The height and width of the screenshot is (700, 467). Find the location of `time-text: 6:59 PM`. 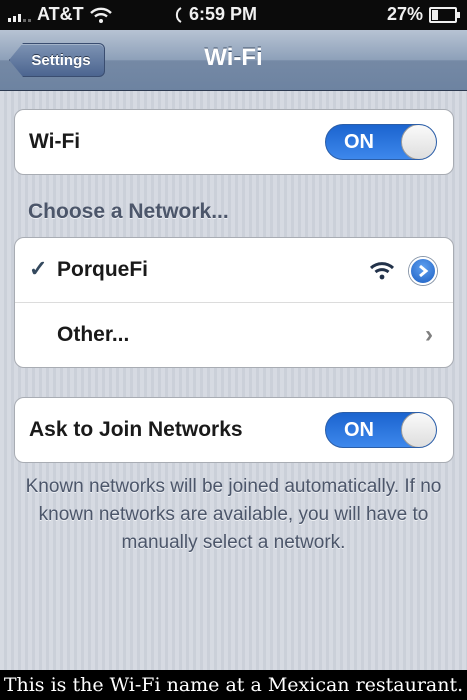

time-text: 6:59 PM is located at coordinates (223, 14).